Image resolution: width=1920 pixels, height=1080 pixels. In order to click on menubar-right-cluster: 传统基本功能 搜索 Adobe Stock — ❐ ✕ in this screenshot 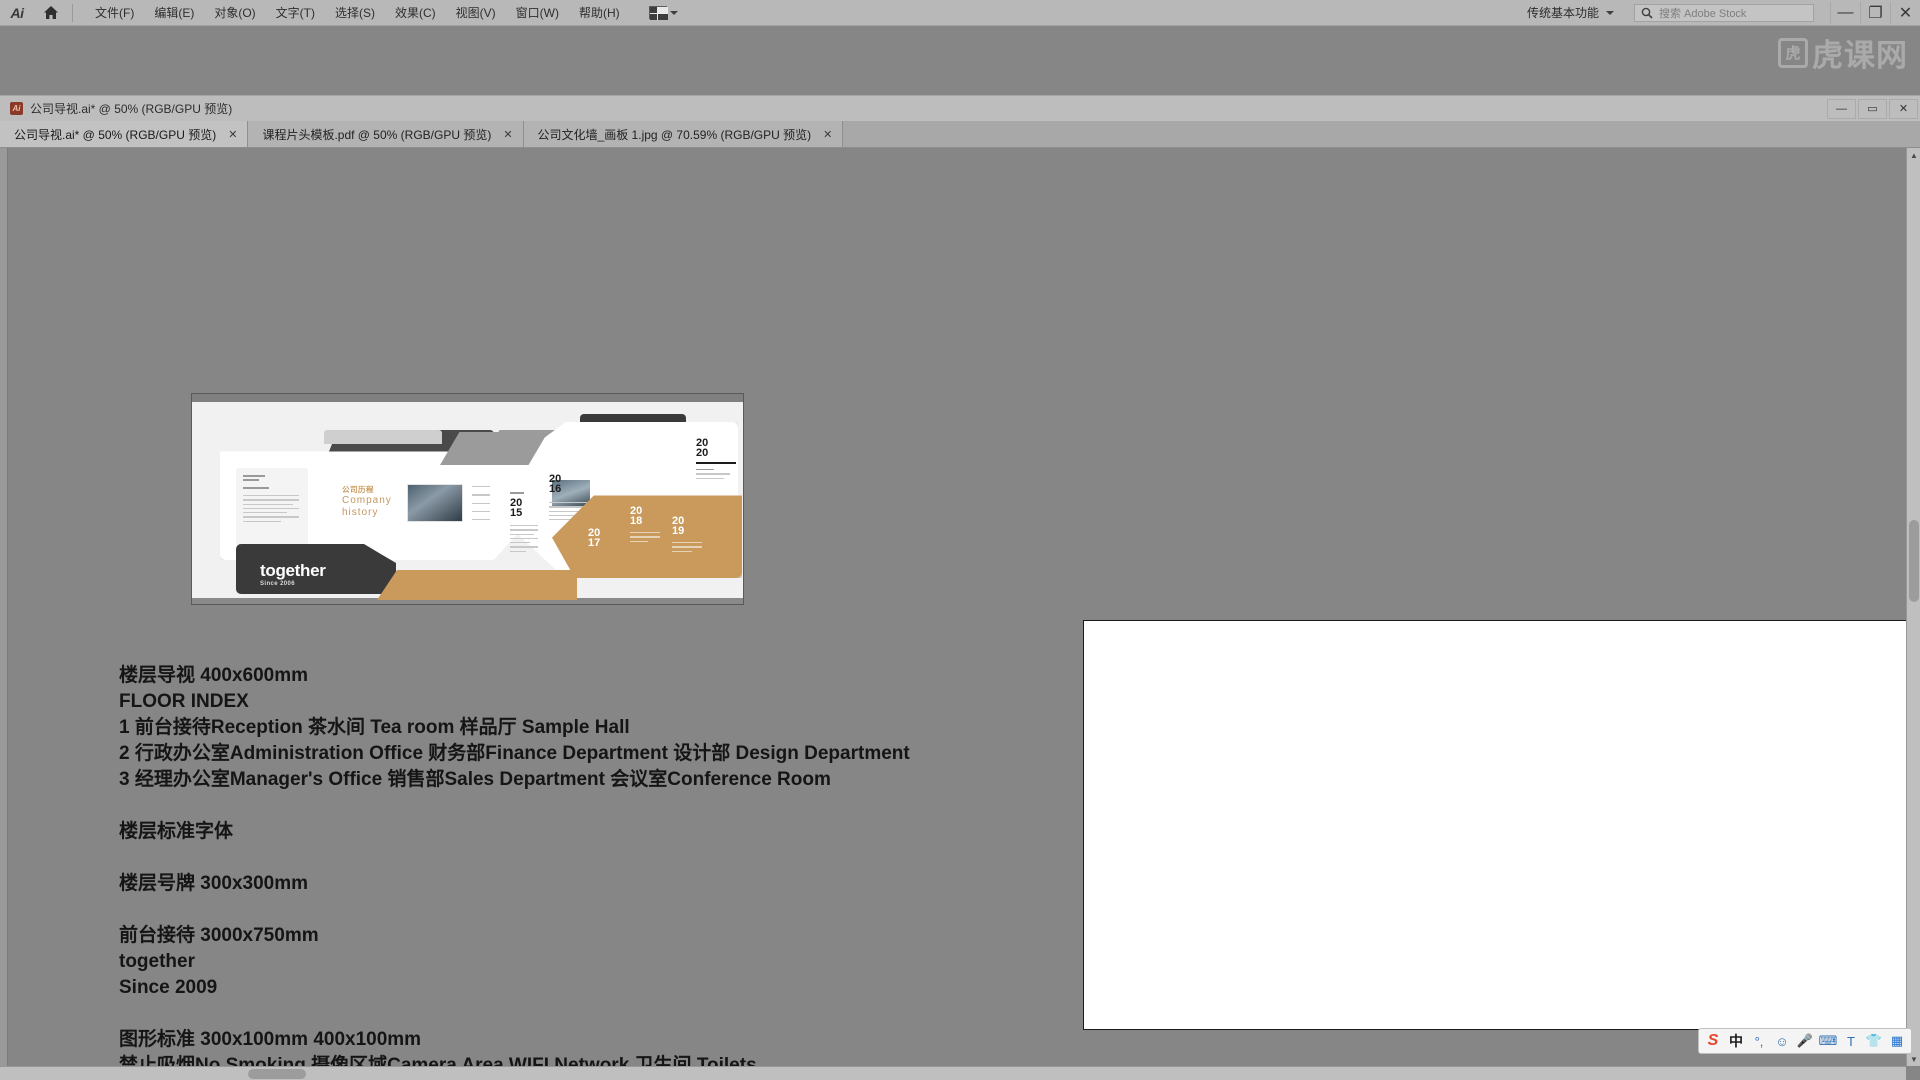, I will do `click(1720, 13)`.